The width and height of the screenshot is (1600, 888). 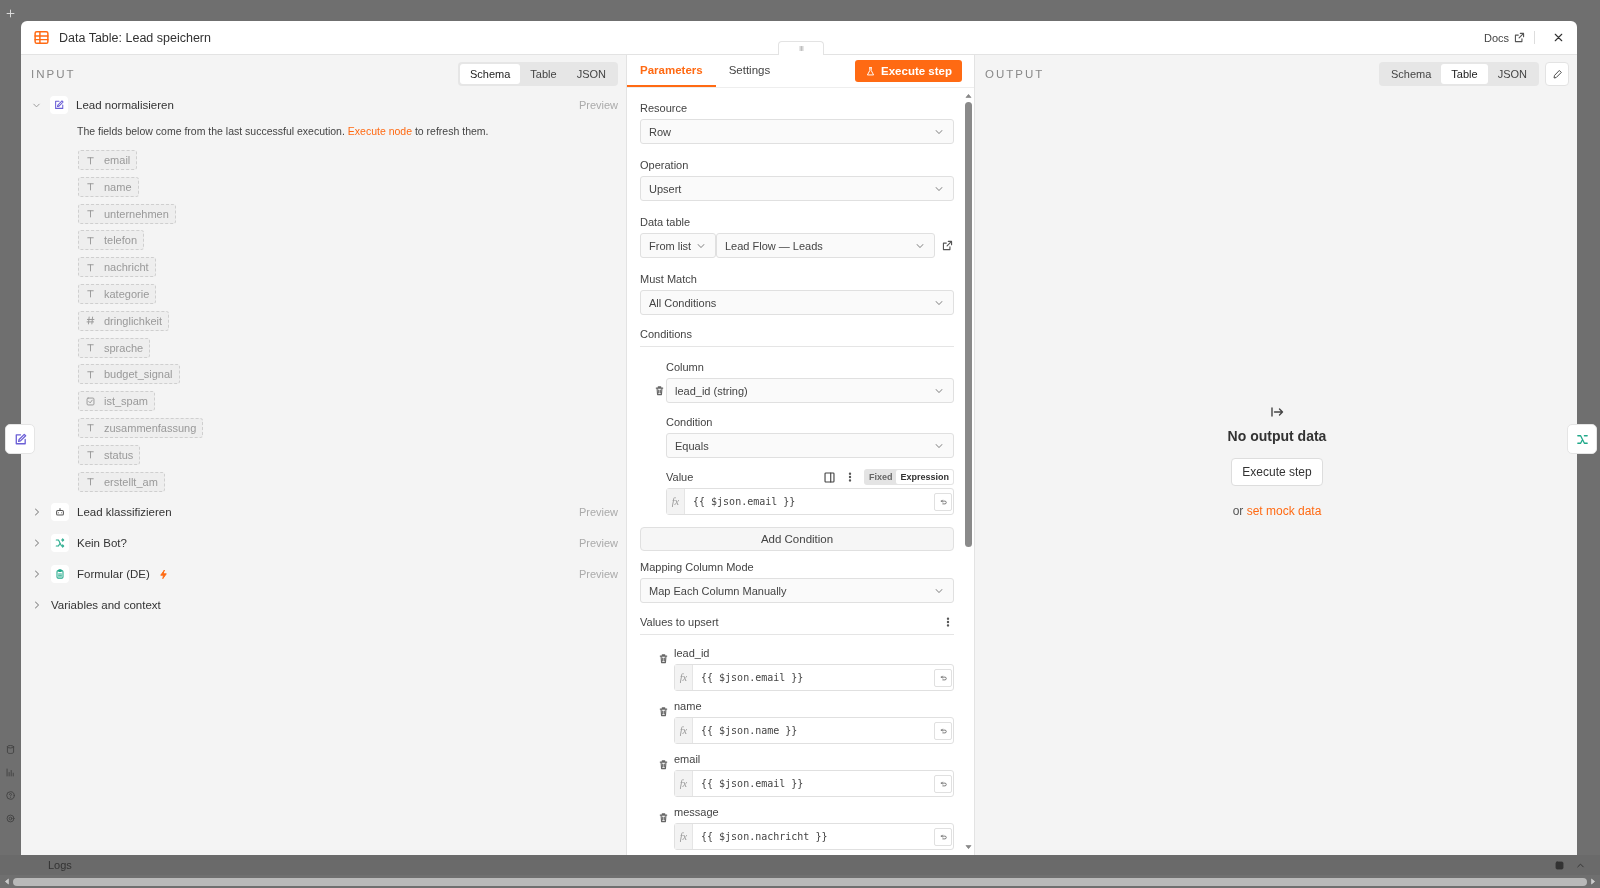 I want to click on drag-handle, so click(x=801, y=48).